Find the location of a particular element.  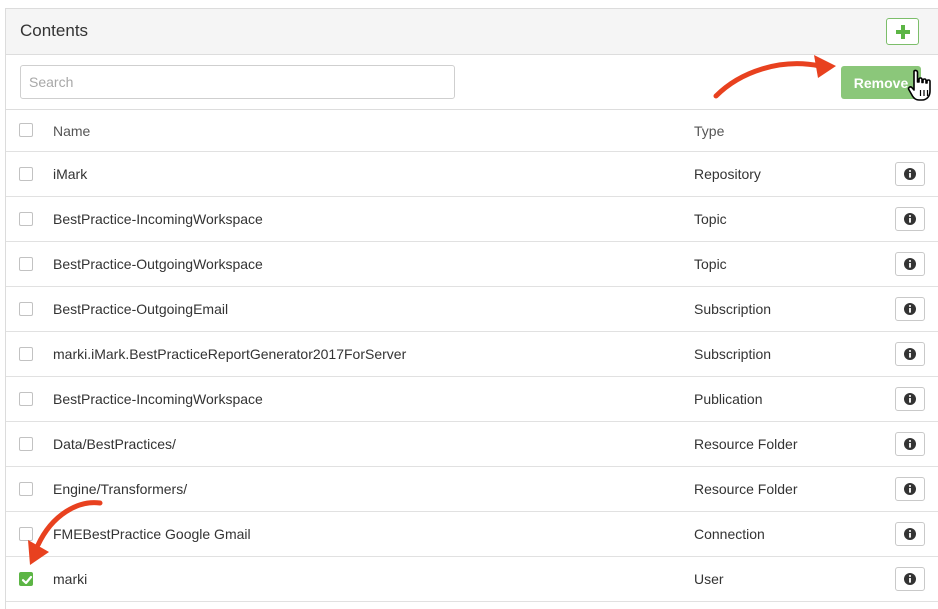

remove-button: Remove is located at coordinates (881, 82).